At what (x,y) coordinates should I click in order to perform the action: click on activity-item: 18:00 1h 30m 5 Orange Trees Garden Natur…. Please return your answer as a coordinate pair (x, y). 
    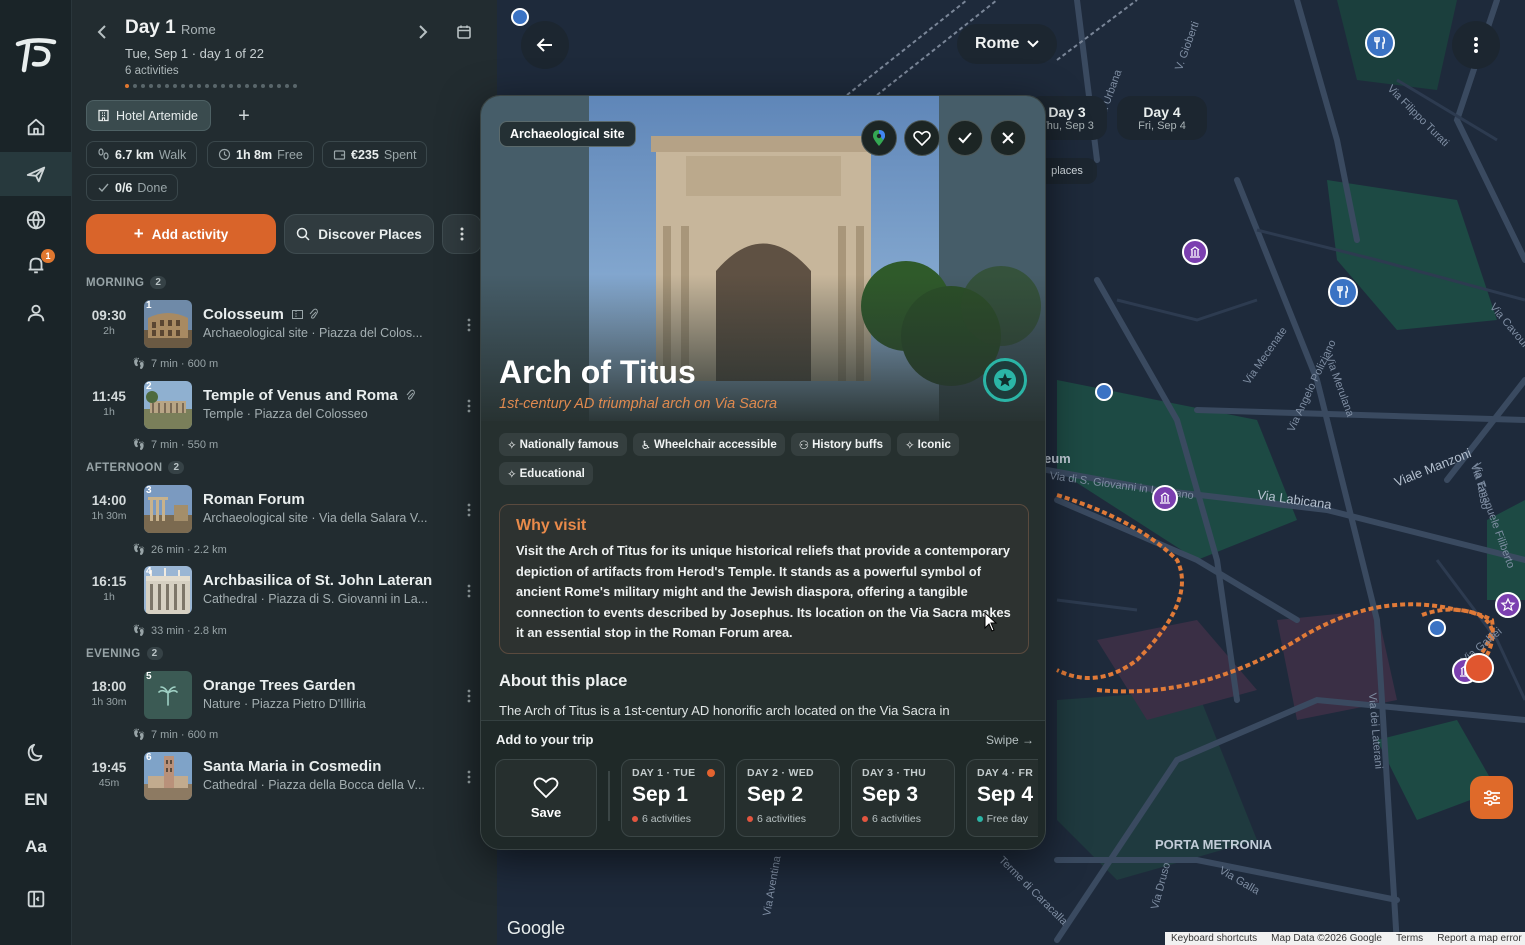
    Looking at the image, I should click on (284, 697).